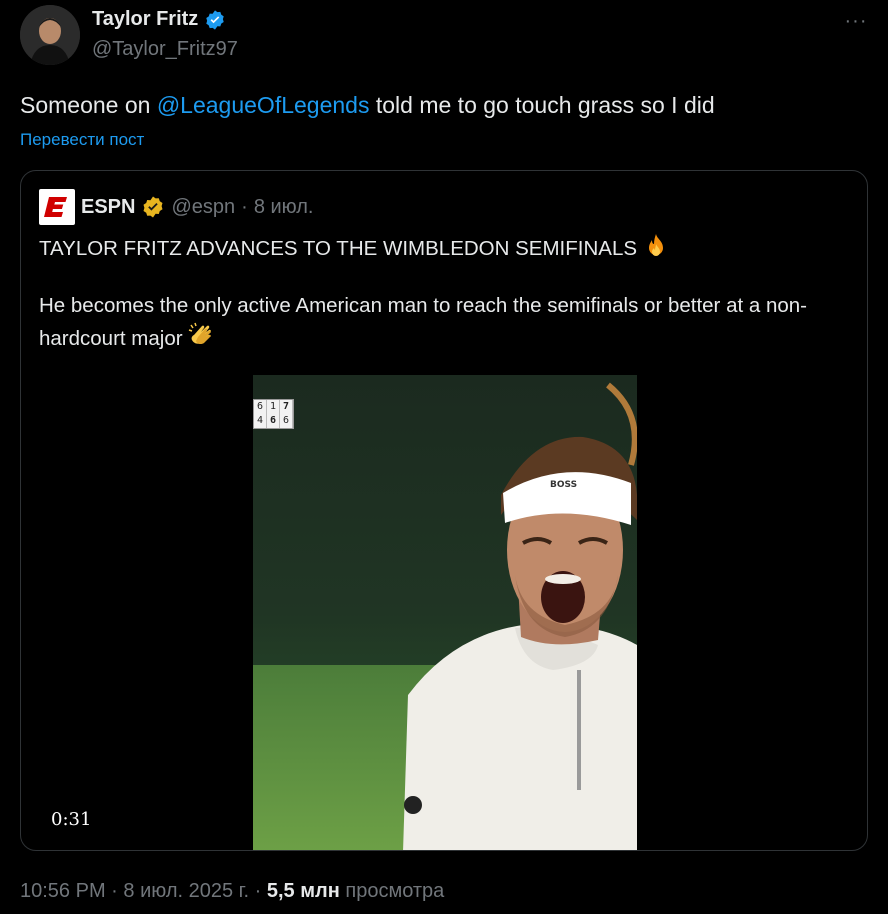 The height and width of the screenshot is (914, 888). I want to click on quoted-date: 8 июл., so click(284, 207).